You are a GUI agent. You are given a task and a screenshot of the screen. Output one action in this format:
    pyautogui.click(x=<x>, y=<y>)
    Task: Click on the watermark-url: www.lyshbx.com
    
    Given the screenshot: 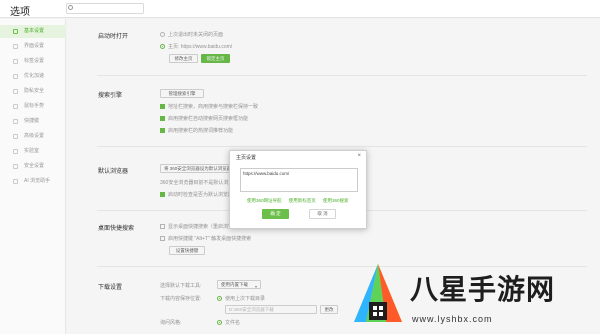 What is the action you would take?
    pyautogui.click(x=452, y=319)
    